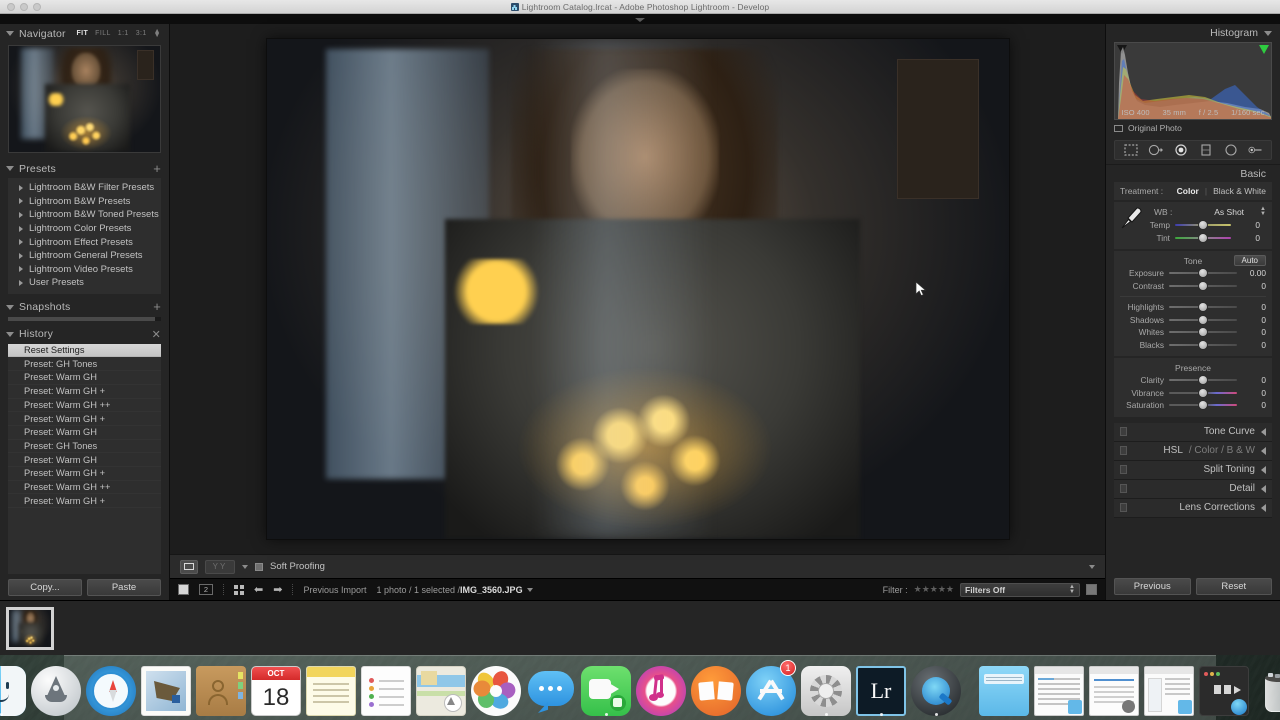 The width and height of the screenshot is (1280, 720). I want to click on treatment-bw-option: Black & White, so click(1239, 191).